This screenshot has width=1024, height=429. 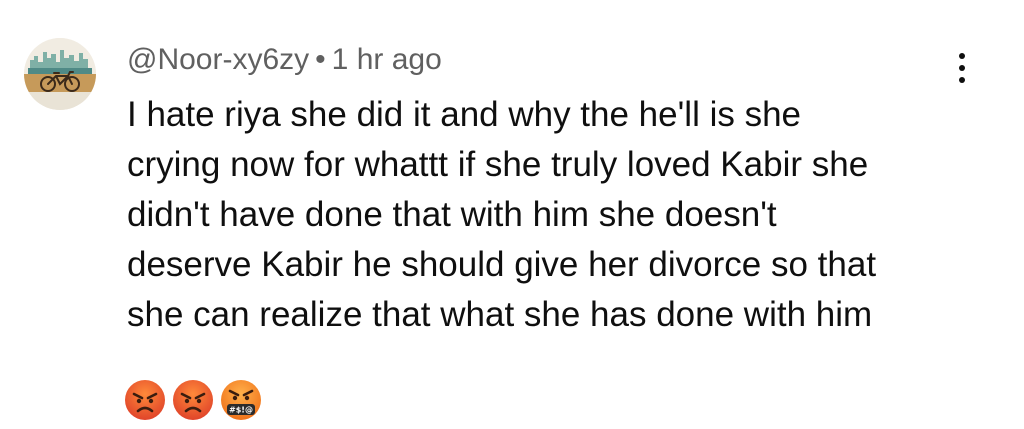 I want to click on cursing-face-emoji-icon: #$!@, so click(x=241, y=400).